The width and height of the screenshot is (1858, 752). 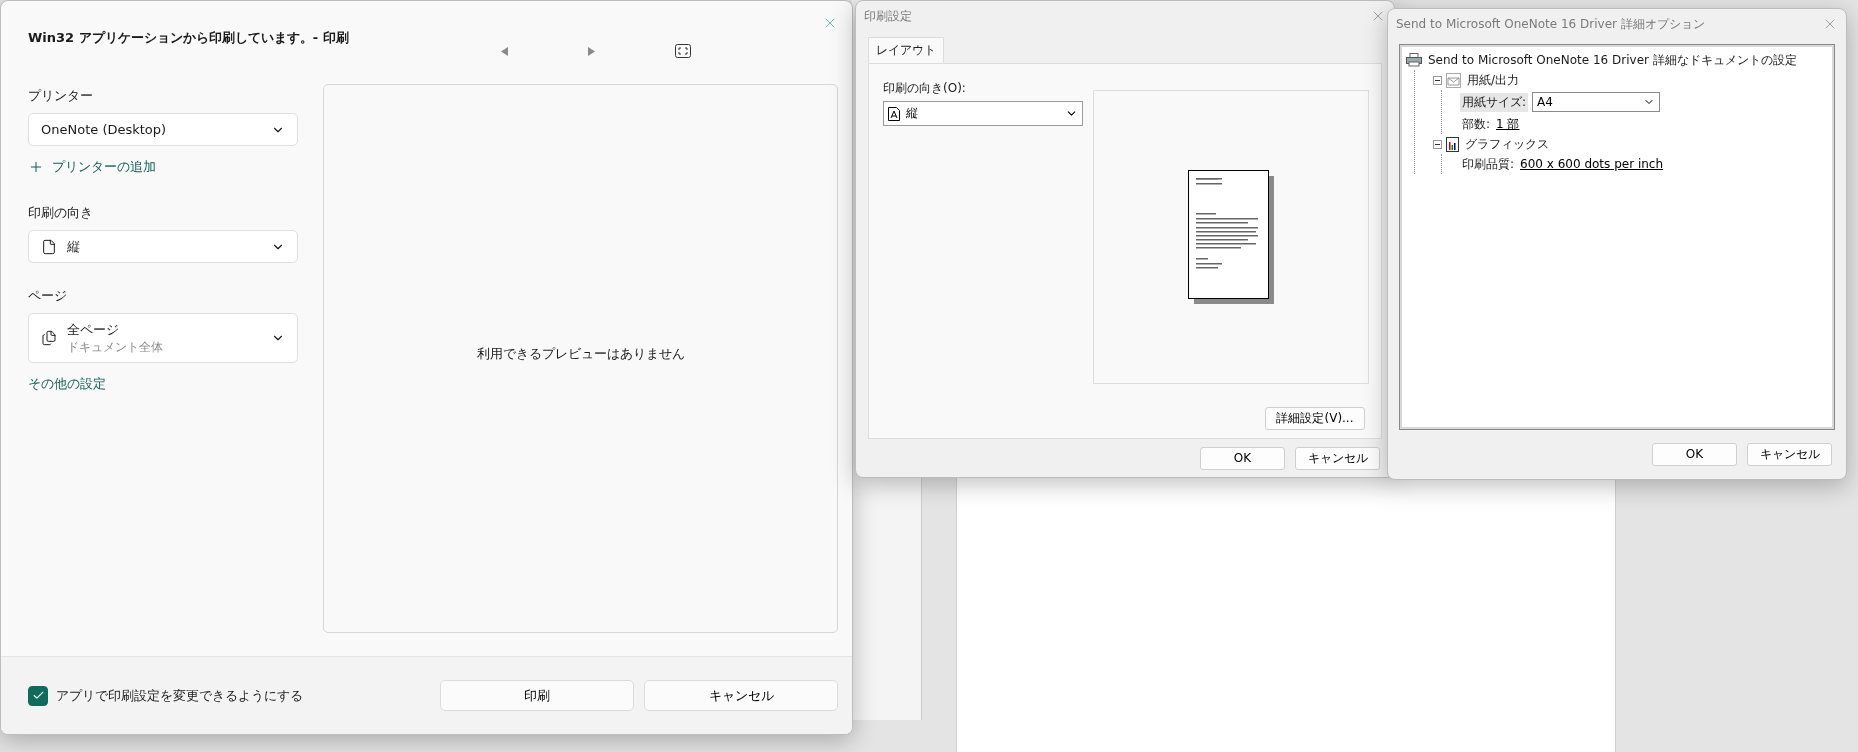 What do you see at coordinates (179, 695) in the screenshot?
I see `checkbox-label: アプリで印刷設定を変更できるようにする` at bounding box center [179, 695].